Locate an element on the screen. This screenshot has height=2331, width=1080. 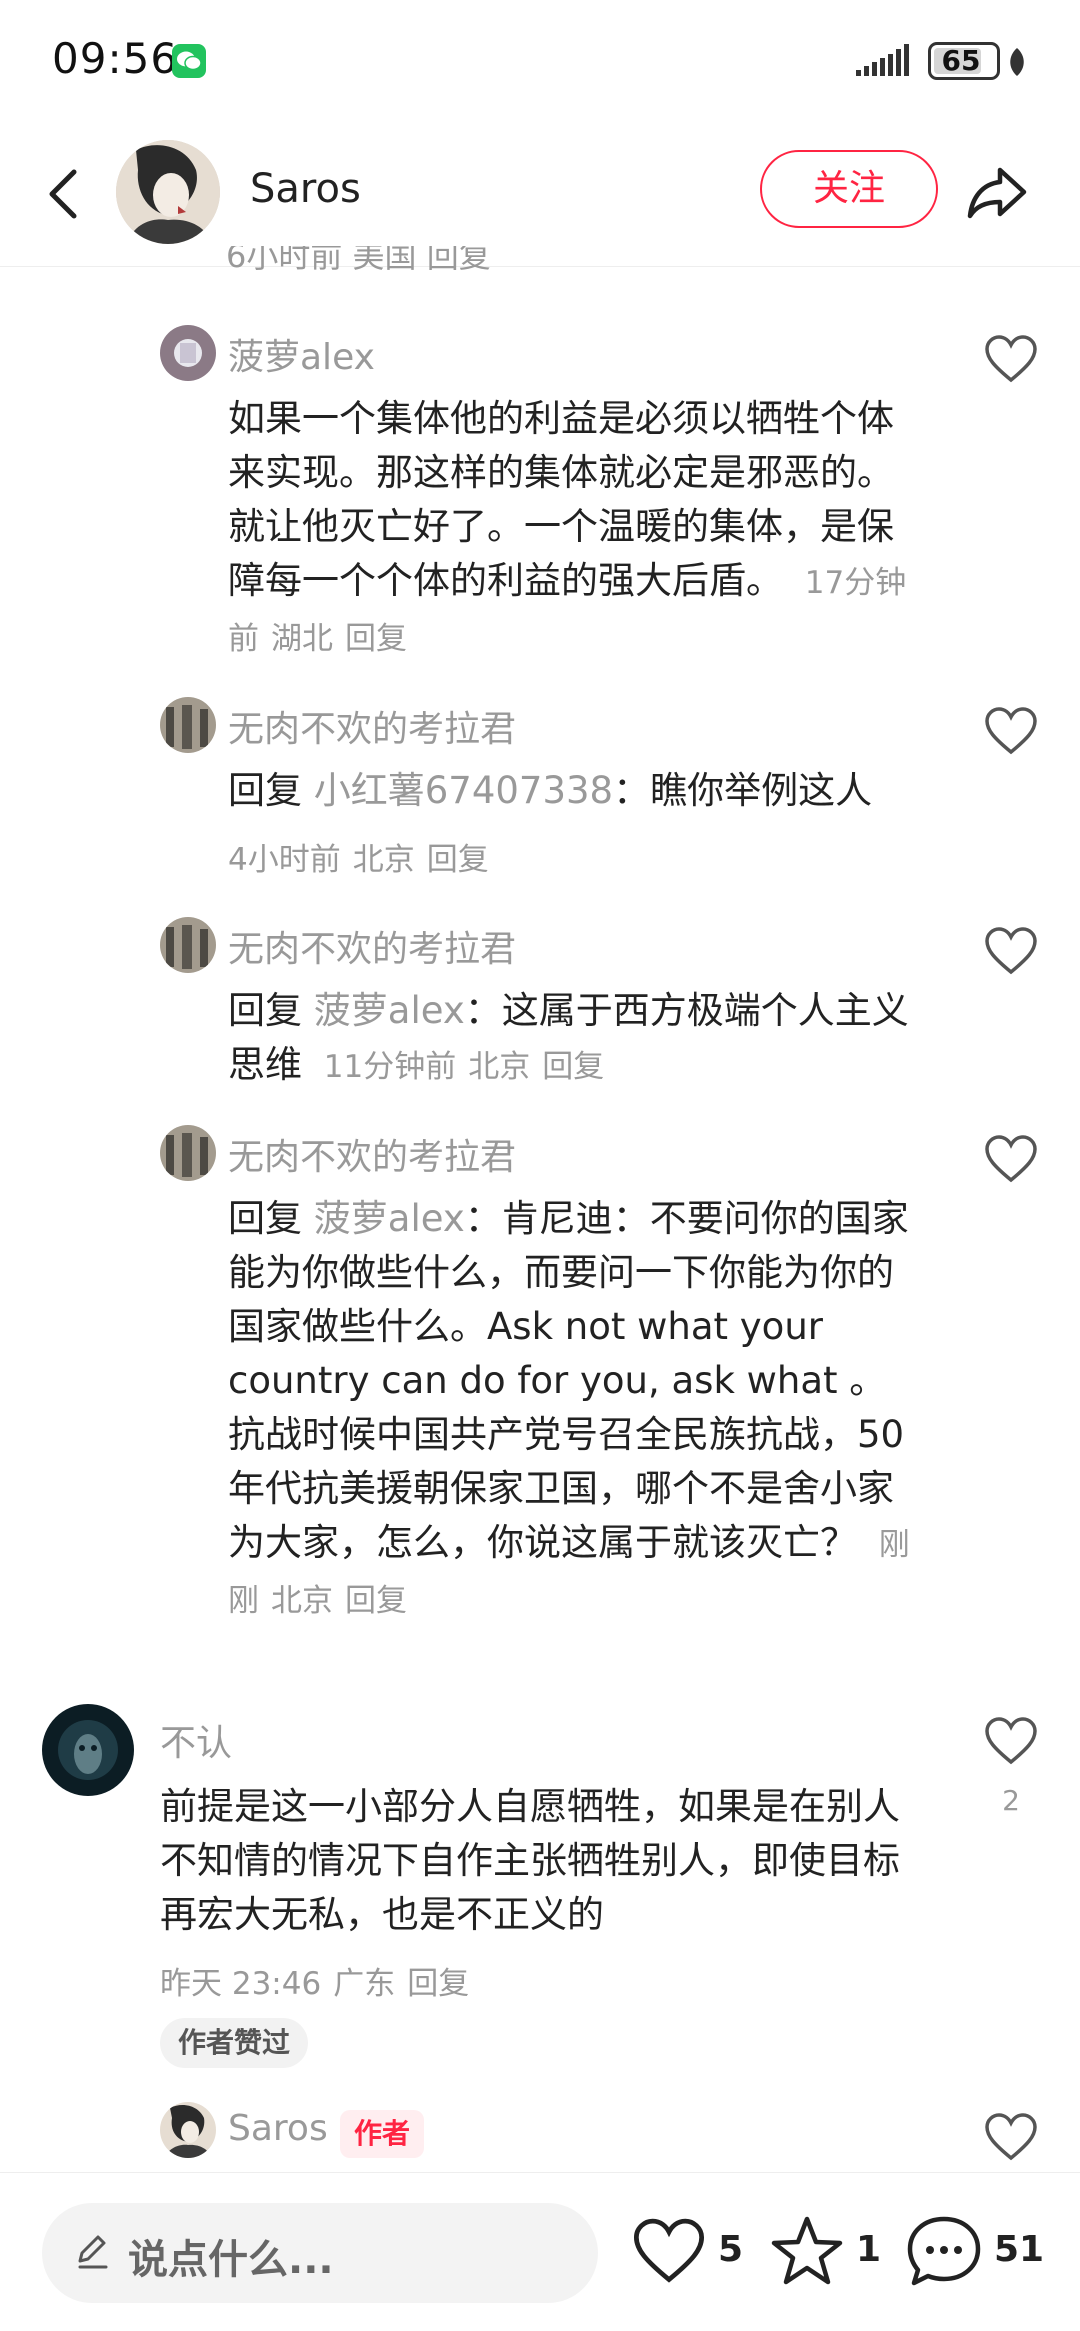
comment-time: 11分钟前 is located at coordinates (390, 1067).